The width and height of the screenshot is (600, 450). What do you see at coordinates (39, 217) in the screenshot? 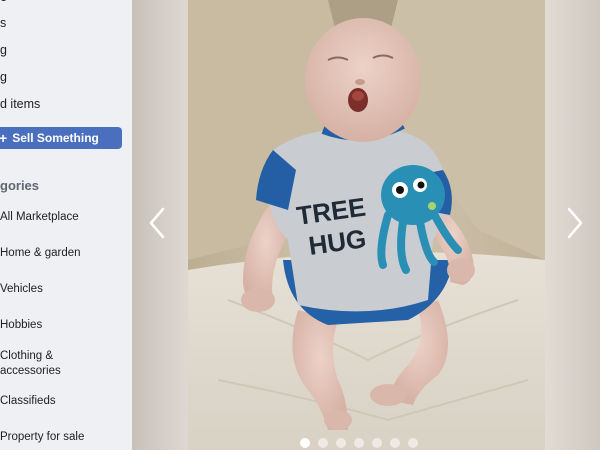
I see `category-all-marketplace: All Marketplace` at bounding box center [39, 217].